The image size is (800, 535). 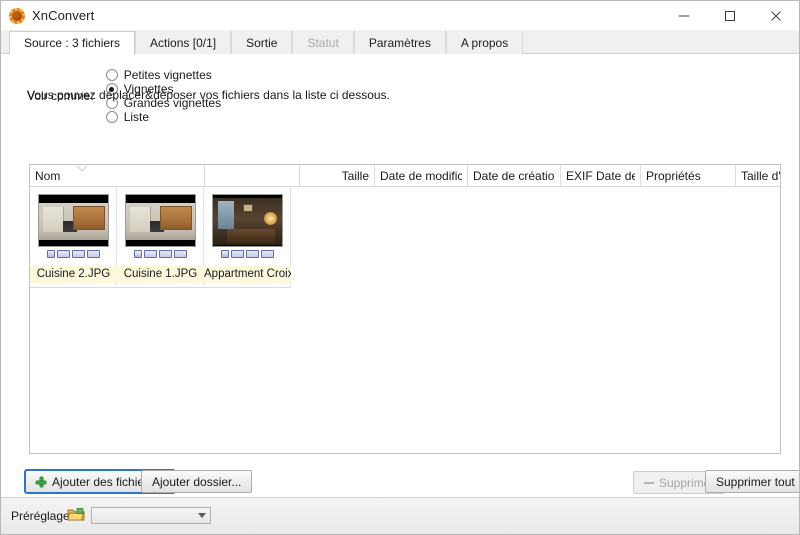 I want to click on tab-source: Source : 3 fichiers, so click(x=72, y=43).